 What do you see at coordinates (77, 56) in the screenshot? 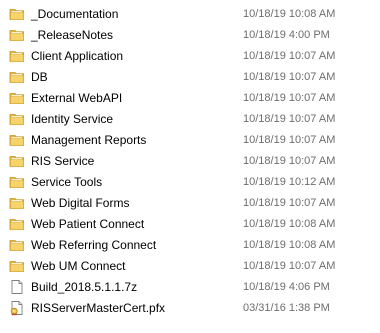
I see `file-name: Client Application` at bounding box center [77, 56].